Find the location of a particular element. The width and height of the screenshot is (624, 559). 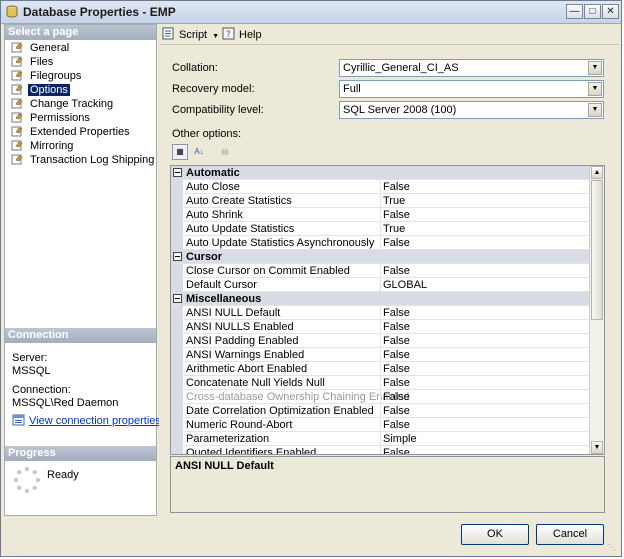

grid-row: Parameterization Simple is located at coordinates (381, 439).